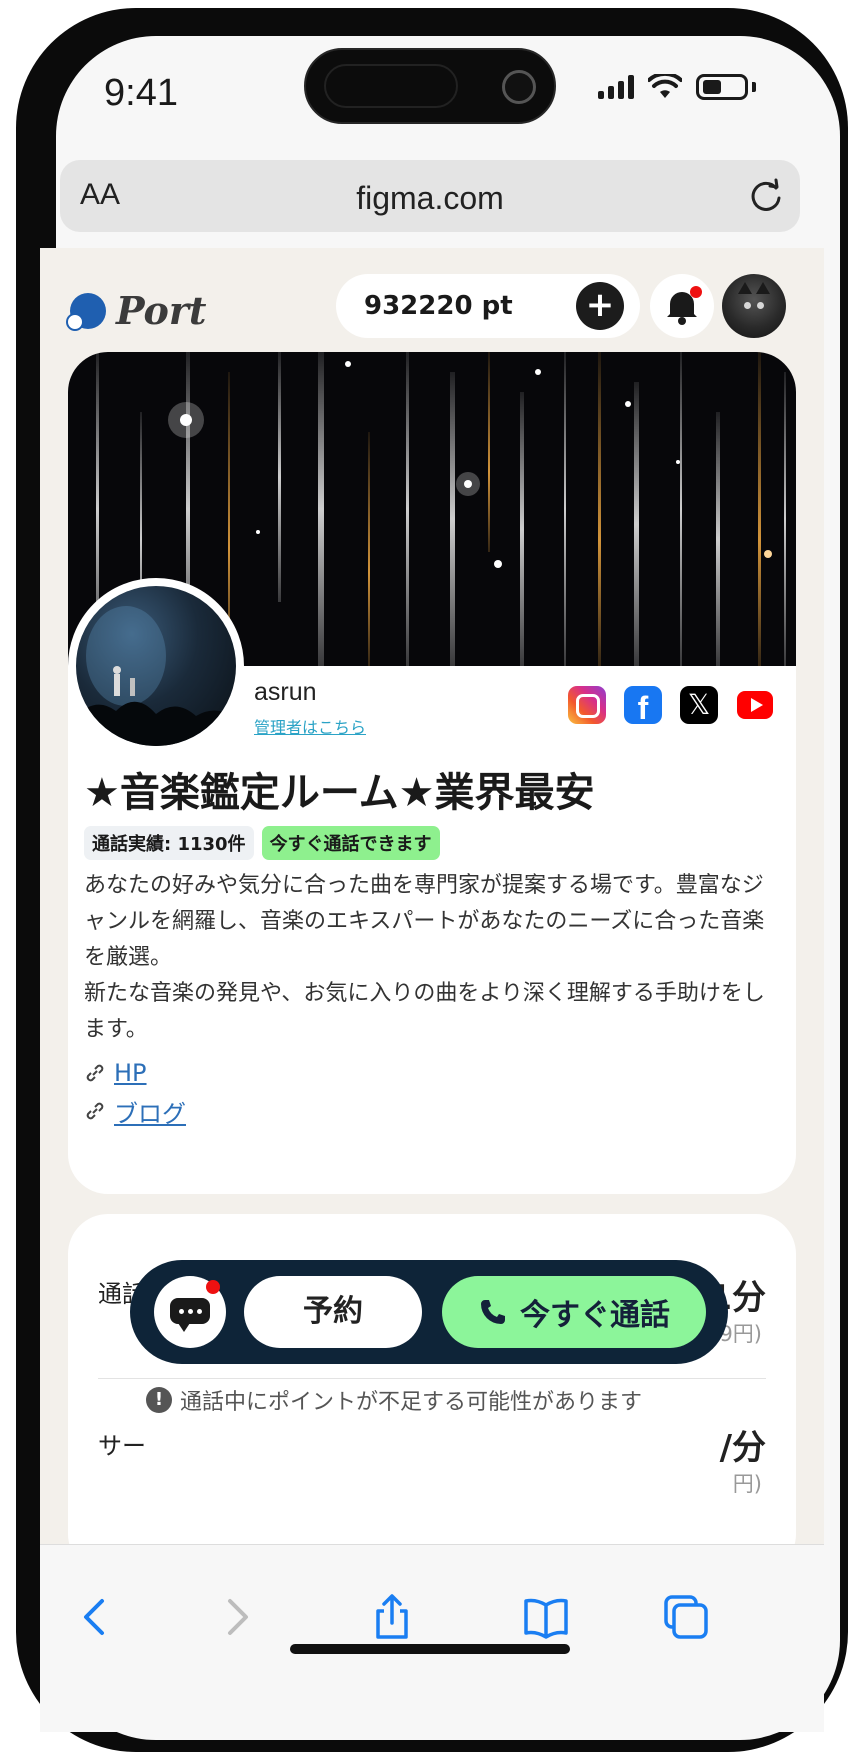 The image size is (864, 1760). What do you see at coordinates (190, 1315) in the screenshot?
I see `chat-icon` at bounding box center [190, 1315].